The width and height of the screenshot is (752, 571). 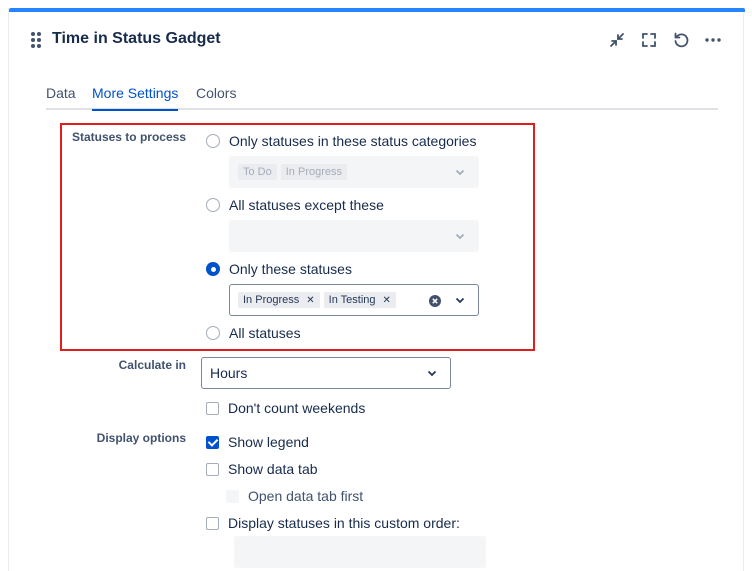 What do you see at coordinates (344, 523) in the screenshot?
I see `checkbox-label: Display statuses in this custom order:` at bounding box center [344, 523].